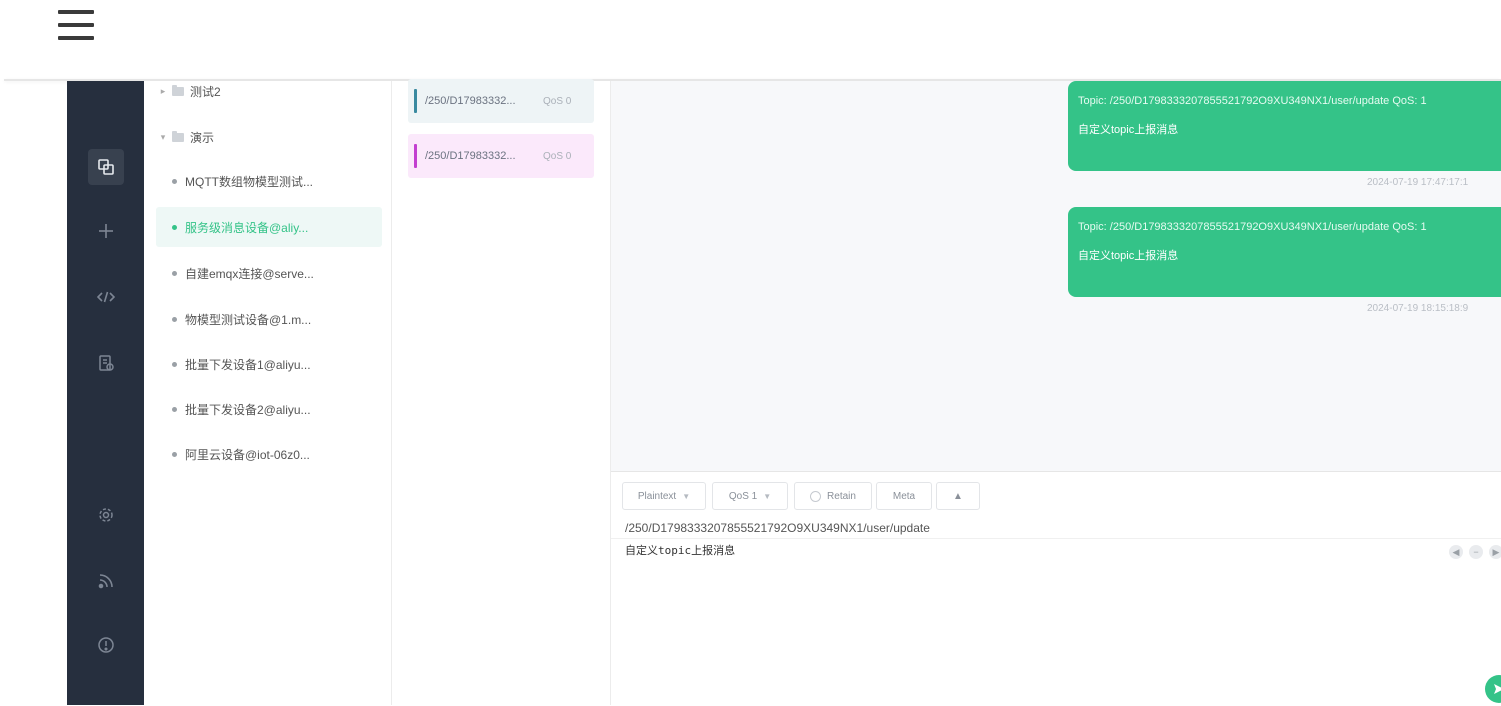 The width and height of the screenshot is (1501, 706). Describe the element at coordinates (106, 231) in the screenshot. I see `plus-icon` at that location.